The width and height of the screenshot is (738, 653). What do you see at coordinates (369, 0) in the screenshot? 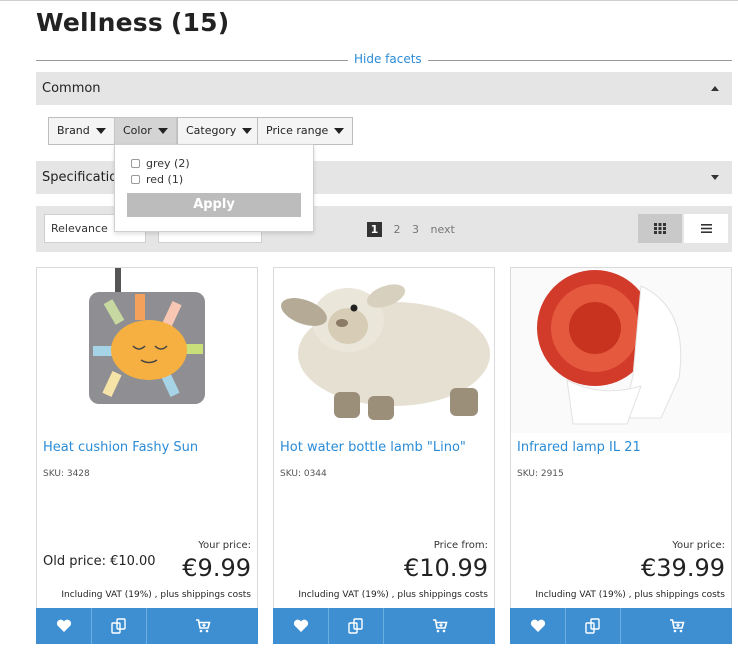
I see `top-divider` at bounding box center [369, 0].